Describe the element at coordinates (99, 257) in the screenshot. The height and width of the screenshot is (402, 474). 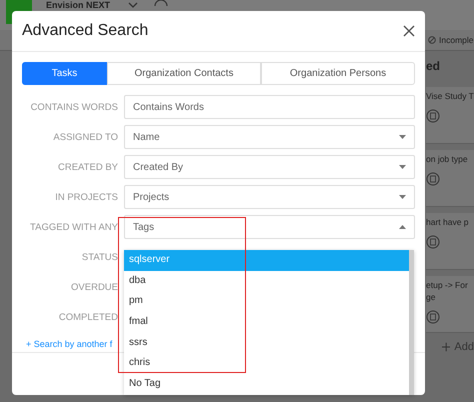
I see `field-label: STATUS` at that location.